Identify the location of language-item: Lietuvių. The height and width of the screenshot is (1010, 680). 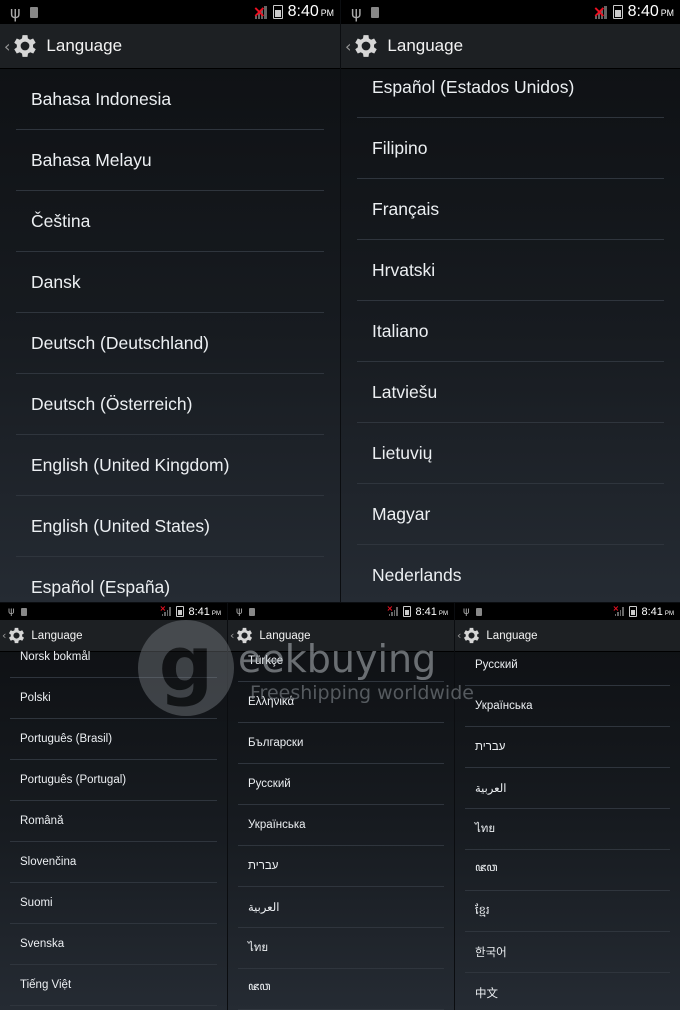
(510, 453).